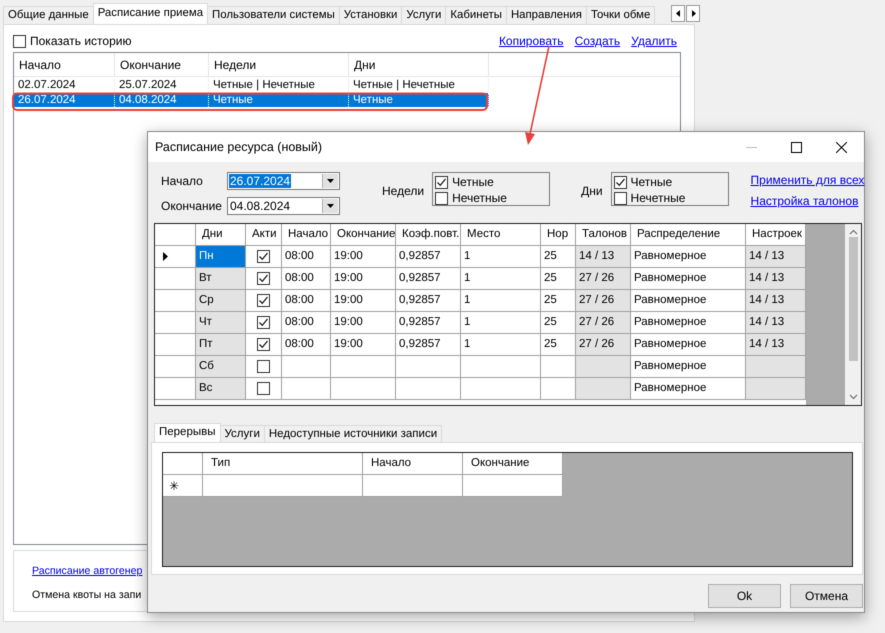 The width and height of the screenshot is (885, 633). Describe the element at coordinates (264, 234) in the screenshot. I see `column-header: Акти` at that location.